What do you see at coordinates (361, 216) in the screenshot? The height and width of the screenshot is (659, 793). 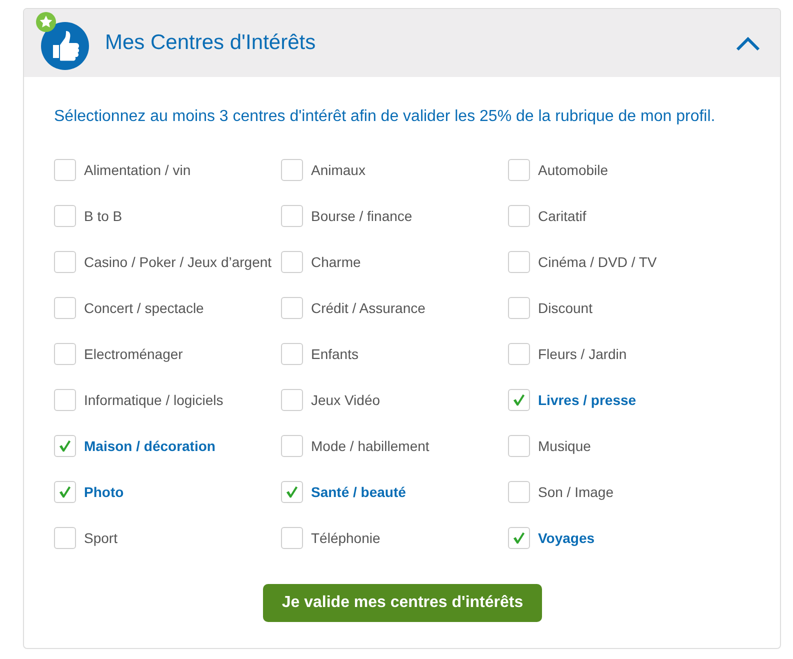 I see `interest-label: Bourse / finance` at bounding box center [361, 216].